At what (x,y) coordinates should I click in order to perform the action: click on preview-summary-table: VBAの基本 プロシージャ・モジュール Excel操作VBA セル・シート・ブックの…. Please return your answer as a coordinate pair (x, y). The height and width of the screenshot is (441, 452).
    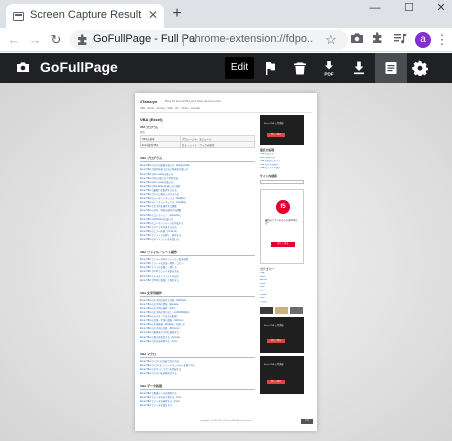
    Looking at the image, I should click on (198, 141).